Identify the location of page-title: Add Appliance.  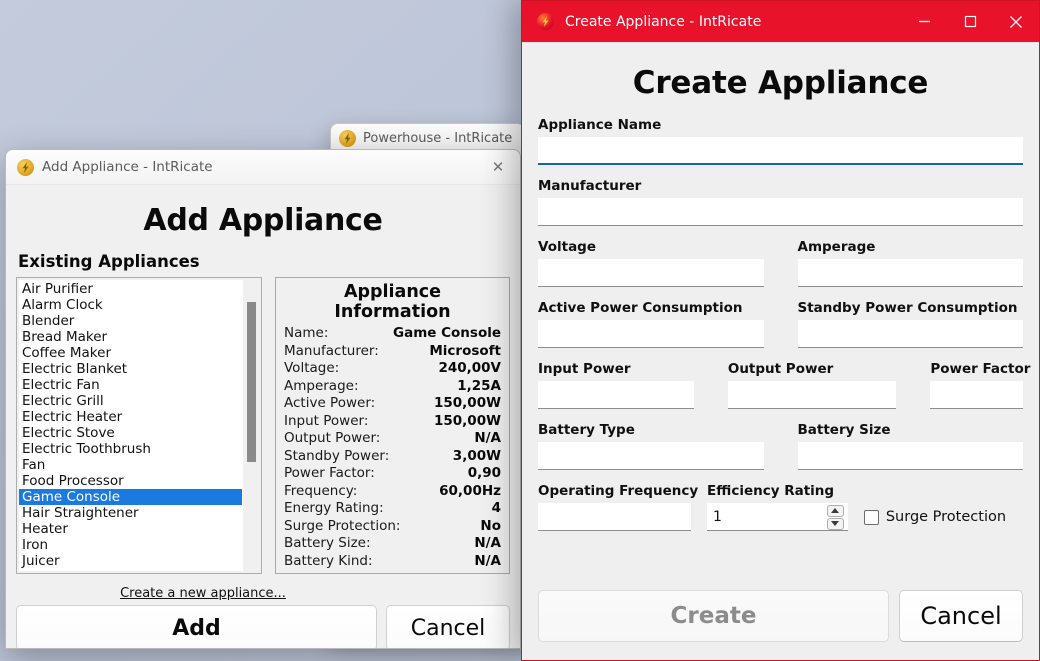
(263, 220).